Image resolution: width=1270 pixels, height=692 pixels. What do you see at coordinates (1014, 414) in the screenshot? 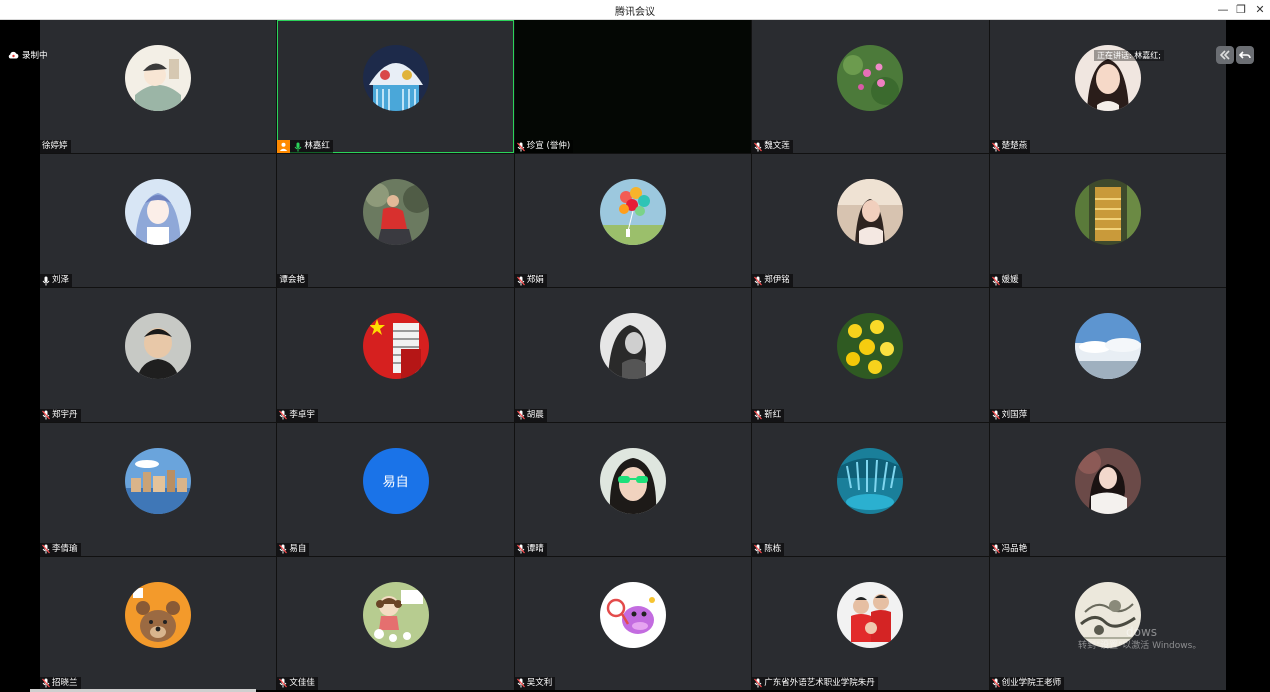
I see `participant-name: 刘国萍` at bounding box center [1014, 414].